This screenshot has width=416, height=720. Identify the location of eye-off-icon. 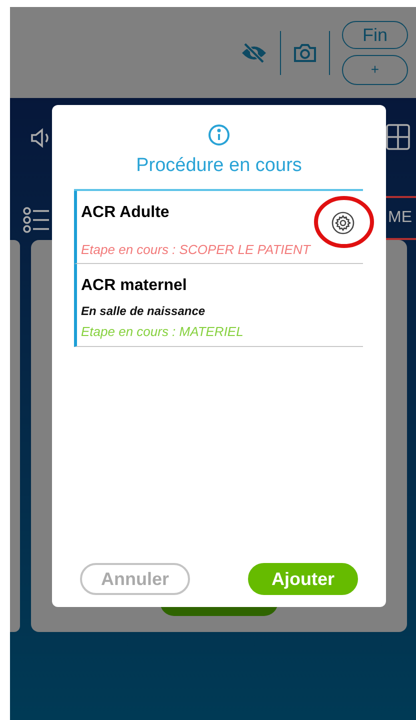
(254, 53).